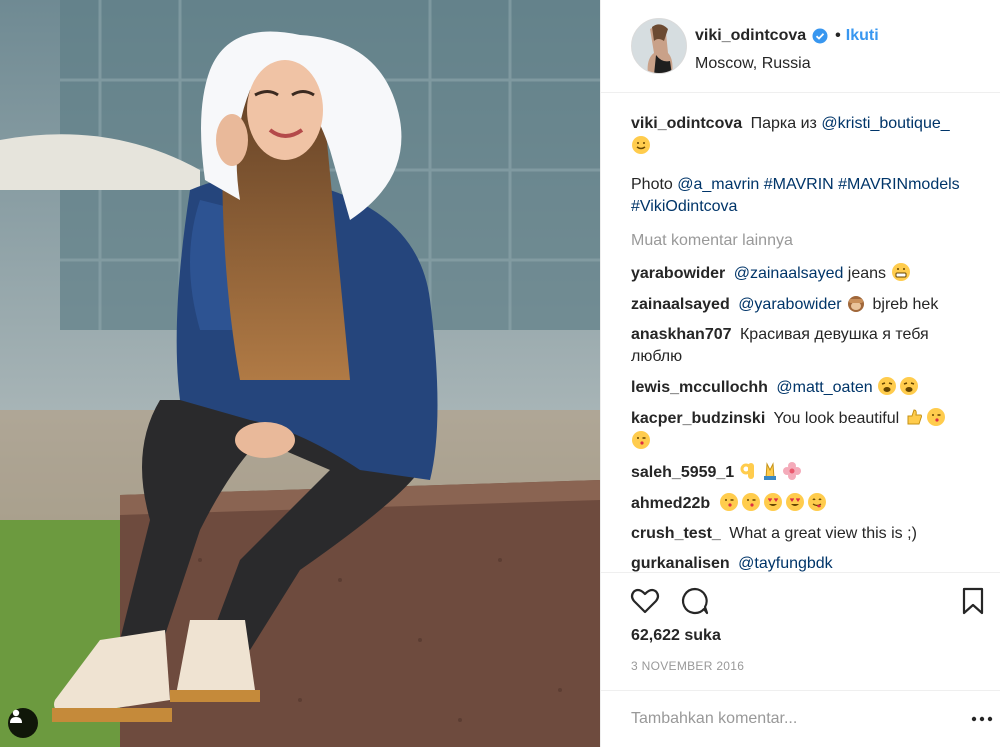 Image resolution: width=1000 pixels, height=747 pixels. Describe the element at coordinates (820, 36) in the screenshot. I see `verified-badge-icon` at that location.